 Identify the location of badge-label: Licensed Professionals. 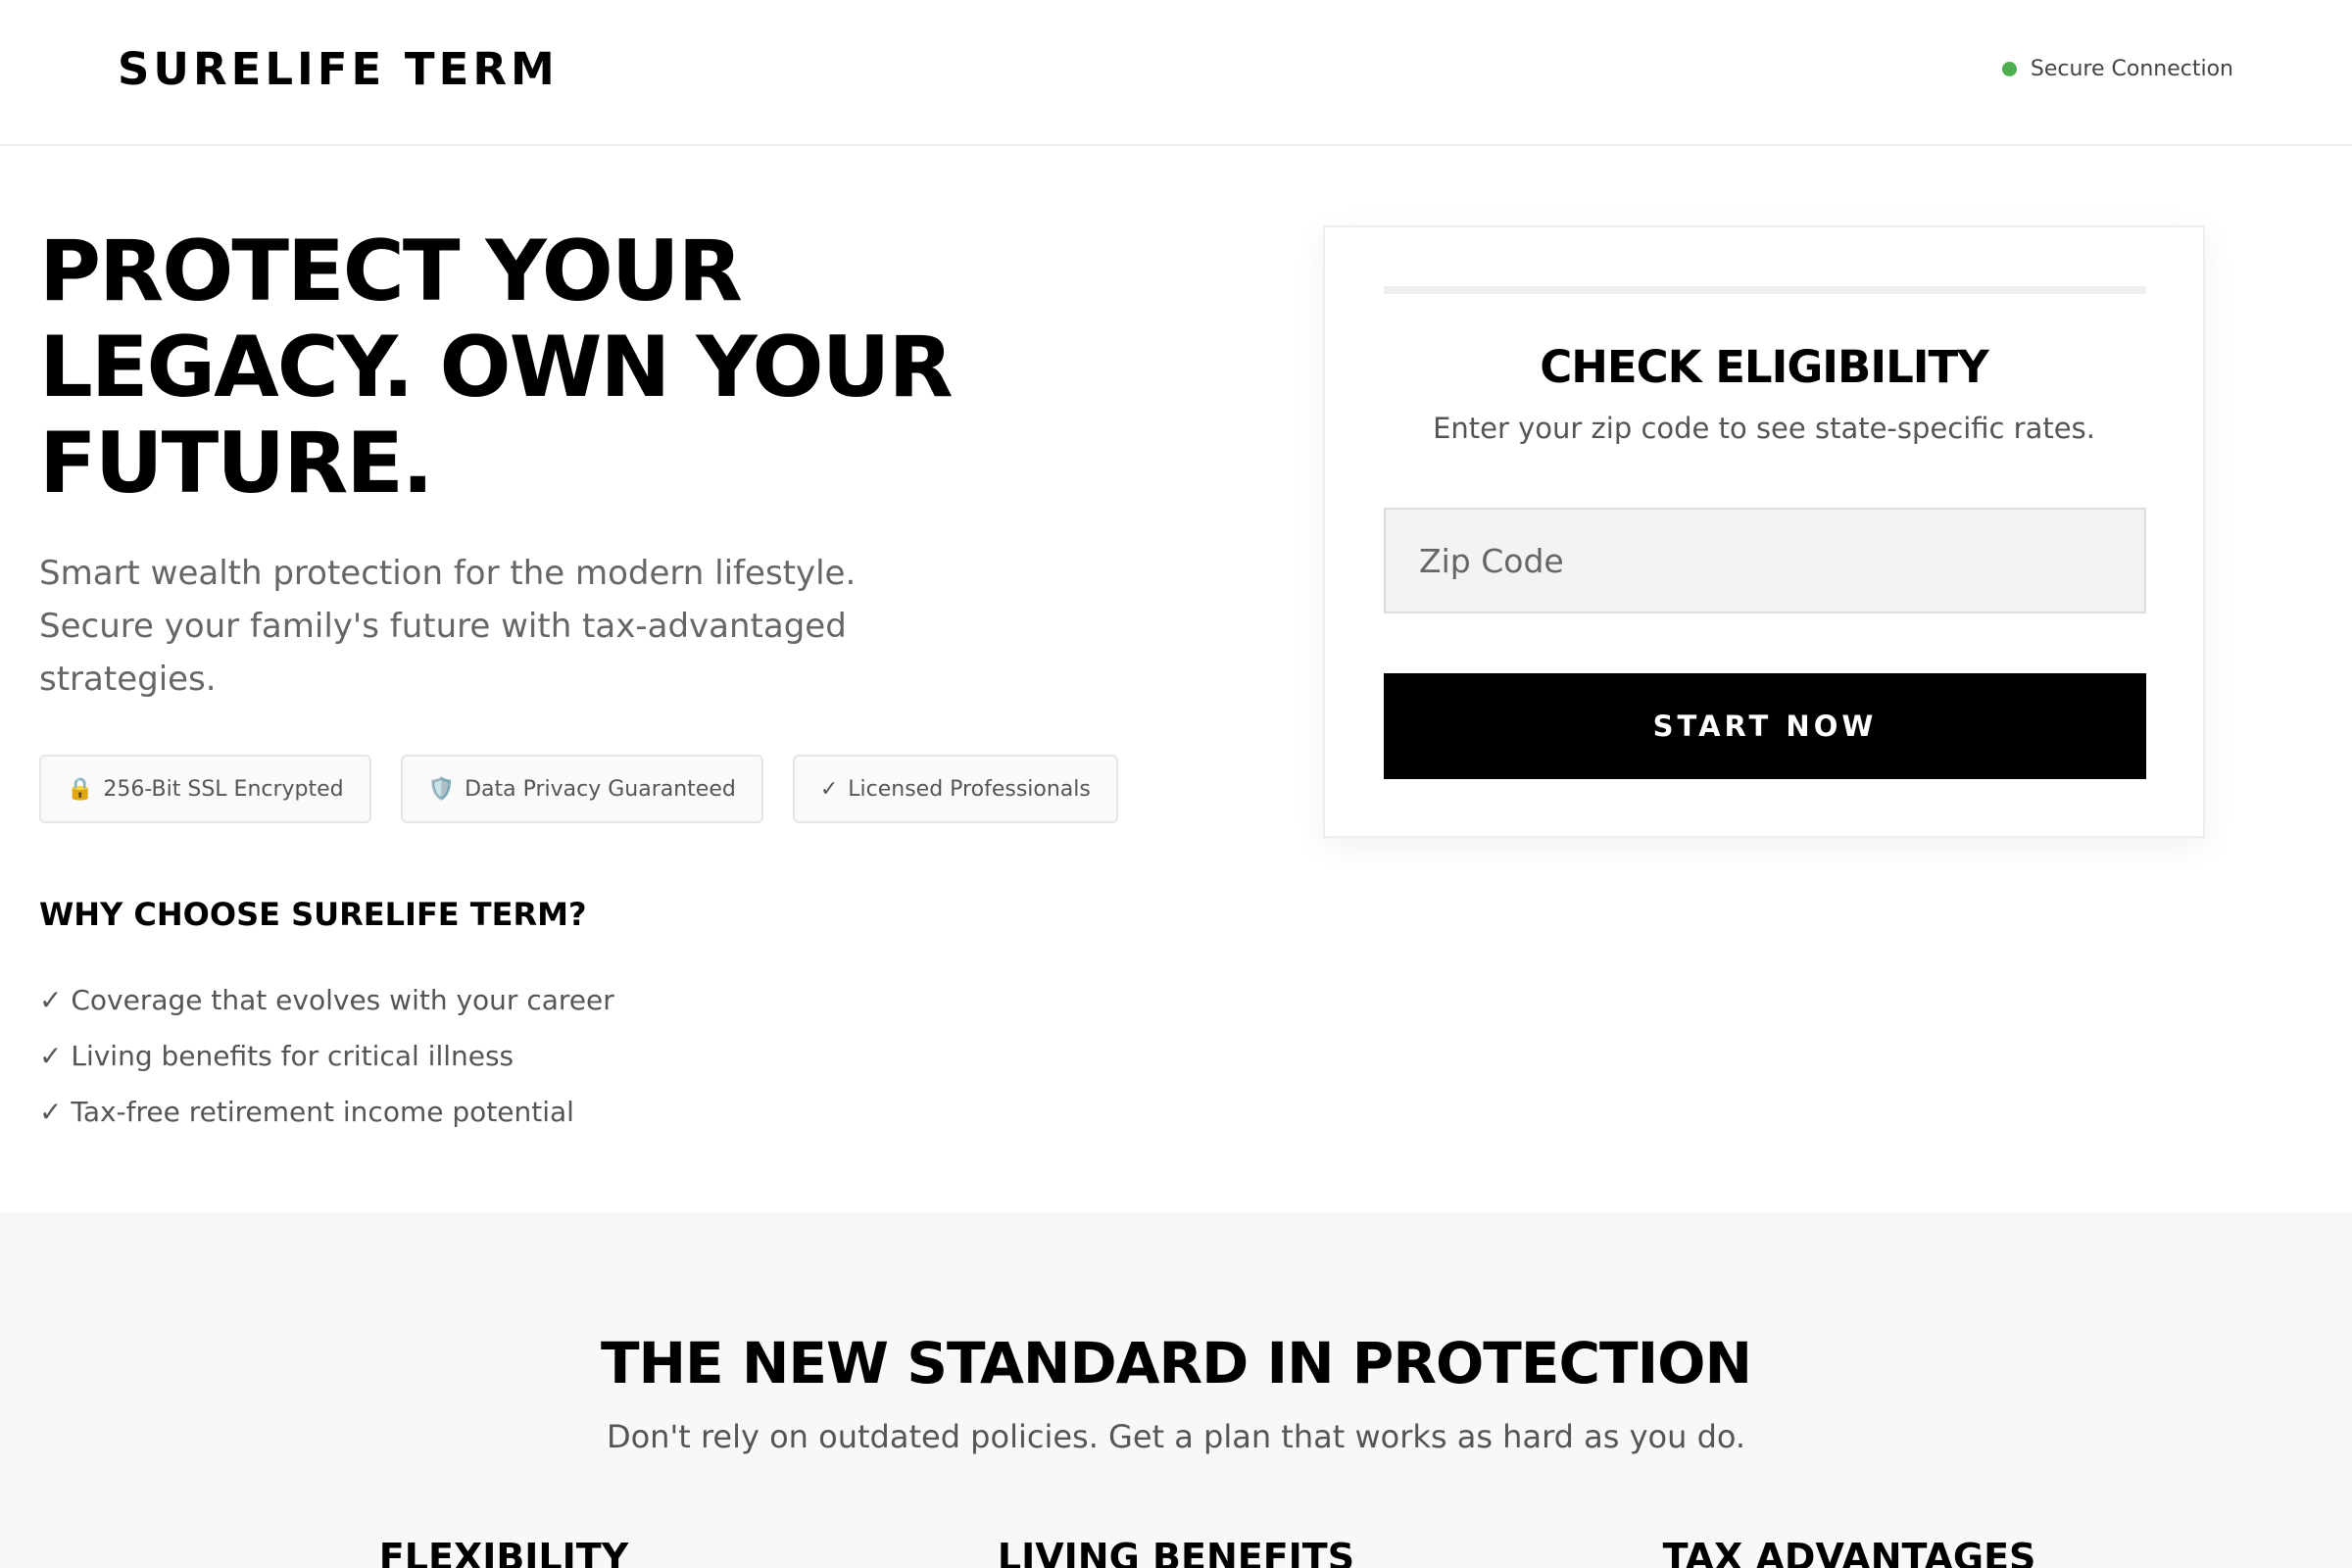
(969, 789).